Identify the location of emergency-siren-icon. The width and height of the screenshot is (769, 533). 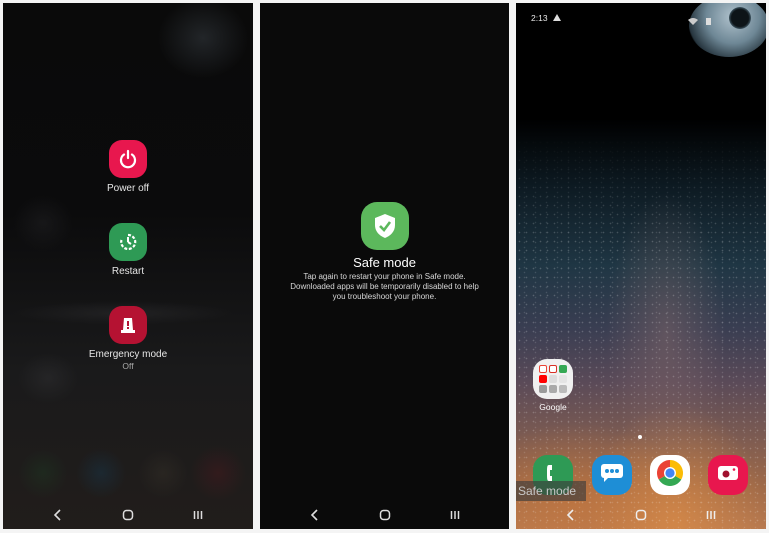
(128, 325).